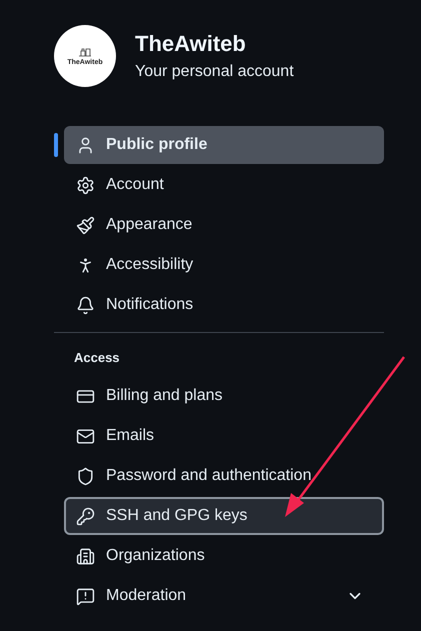 Image resolution: width=421 pixels, height=631 pixels. Describe the element at coordinates (224, 436) in the screenshot. I see `sidebar-item: Emails` at that location.